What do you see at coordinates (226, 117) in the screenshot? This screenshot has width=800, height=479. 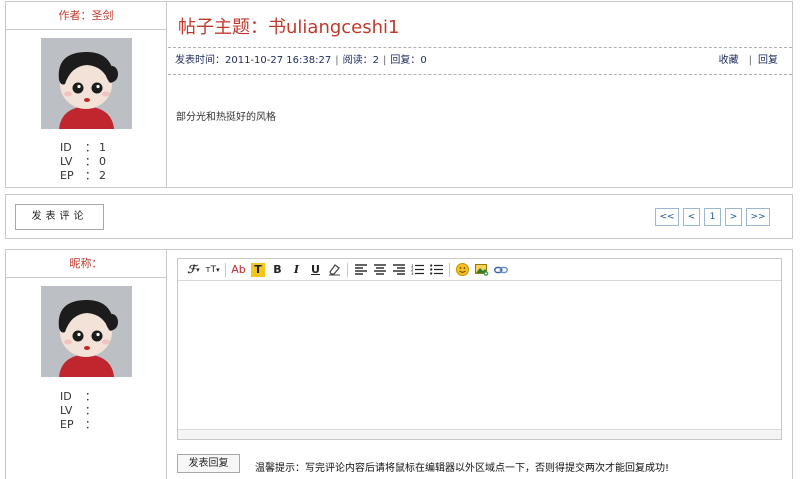 I see `post-body: 部分光和热挺好的风格` at bounding box center [226, 117].